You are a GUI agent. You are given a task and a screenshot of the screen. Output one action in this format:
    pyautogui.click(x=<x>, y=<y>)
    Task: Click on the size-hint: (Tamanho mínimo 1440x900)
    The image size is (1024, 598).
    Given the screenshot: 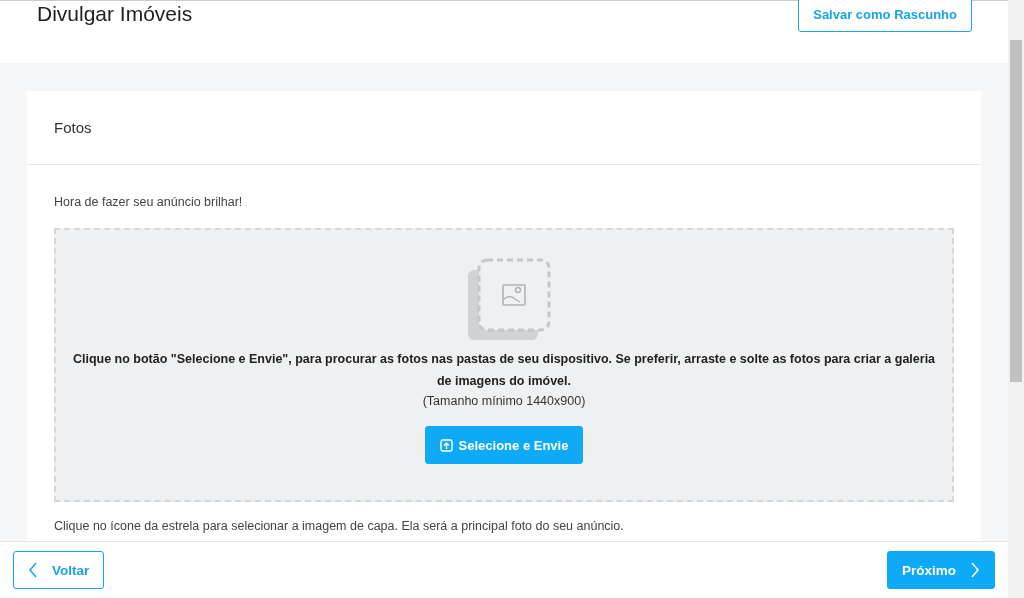 What is the action you would take?
    pyautogui.click(x=504, y=401)
    